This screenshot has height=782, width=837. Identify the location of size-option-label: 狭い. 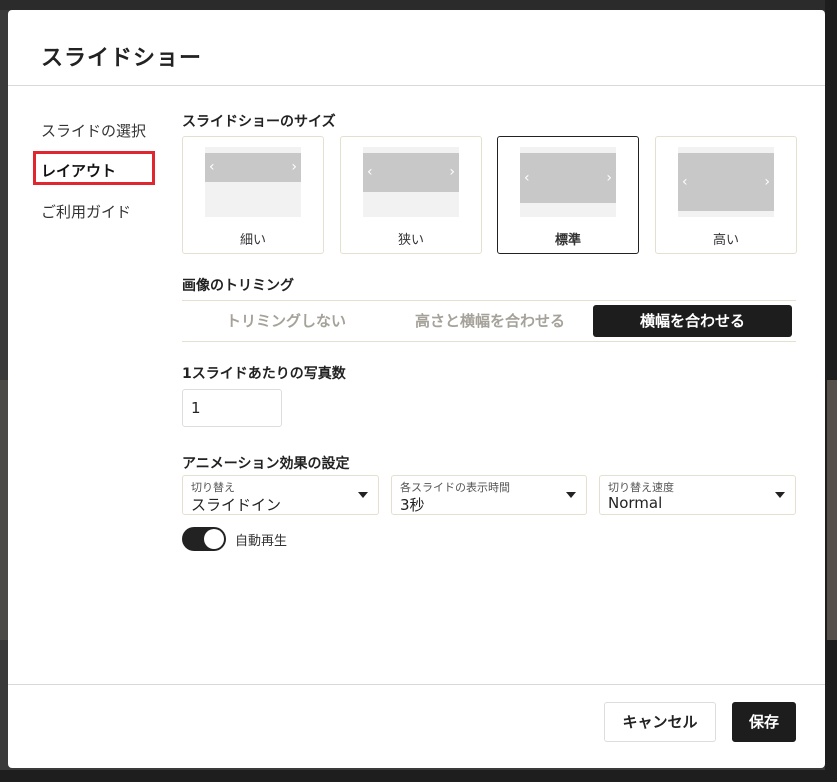
(410, 240).